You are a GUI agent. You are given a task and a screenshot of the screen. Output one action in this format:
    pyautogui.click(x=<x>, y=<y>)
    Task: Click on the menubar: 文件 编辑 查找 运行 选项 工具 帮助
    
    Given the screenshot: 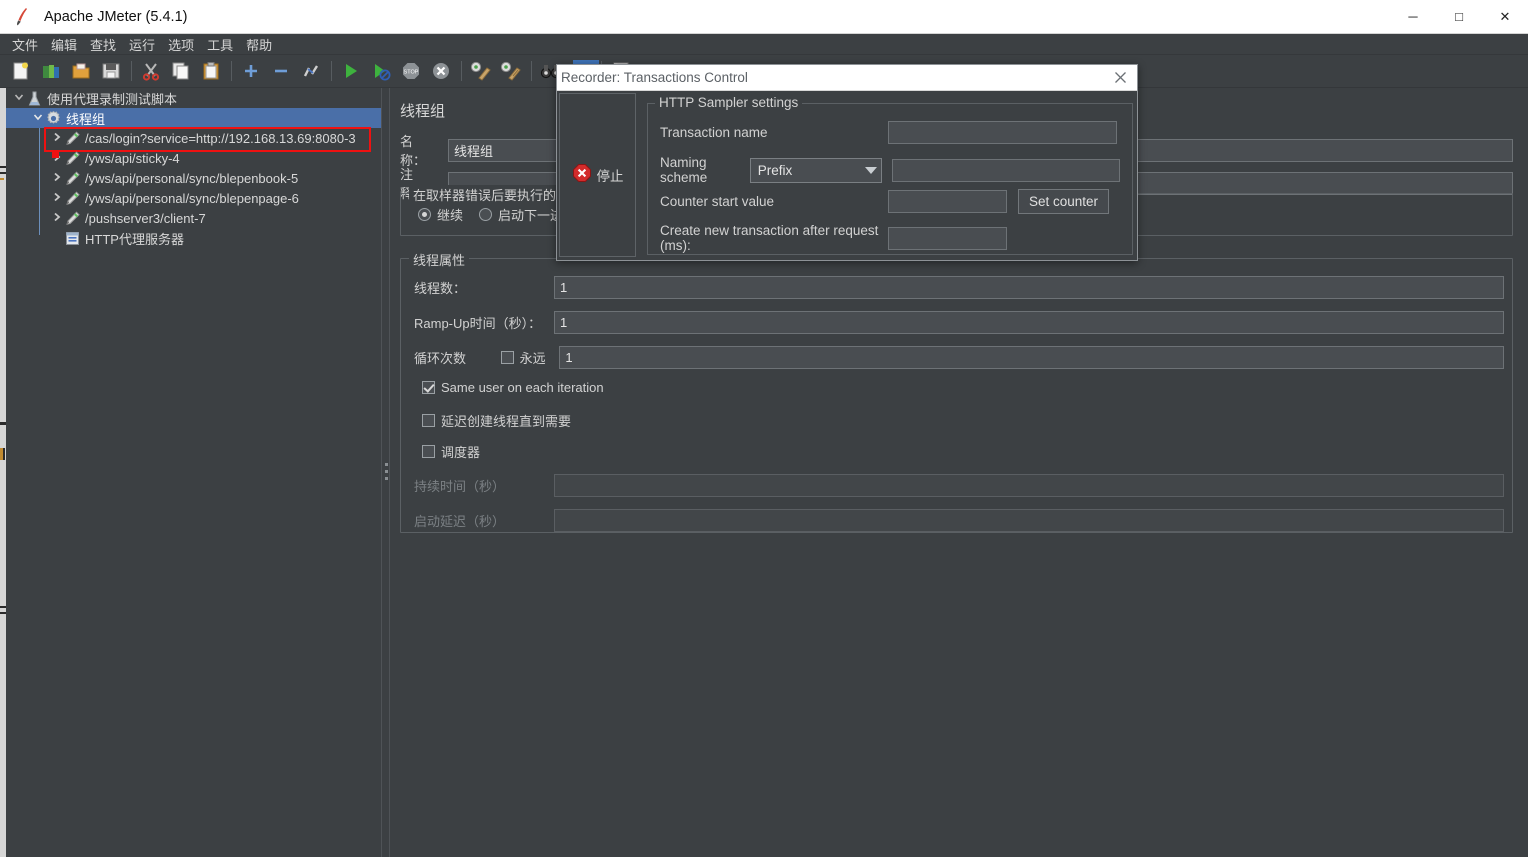 What is the action you would take?
    pyautogui.click(x=764, y=44)
    